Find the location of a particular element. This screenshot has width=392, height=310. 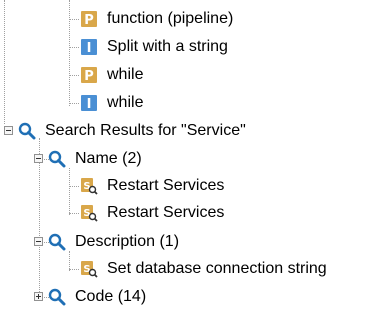

tree-item-label: function (pipeline) is located at coordinates (170, 18).